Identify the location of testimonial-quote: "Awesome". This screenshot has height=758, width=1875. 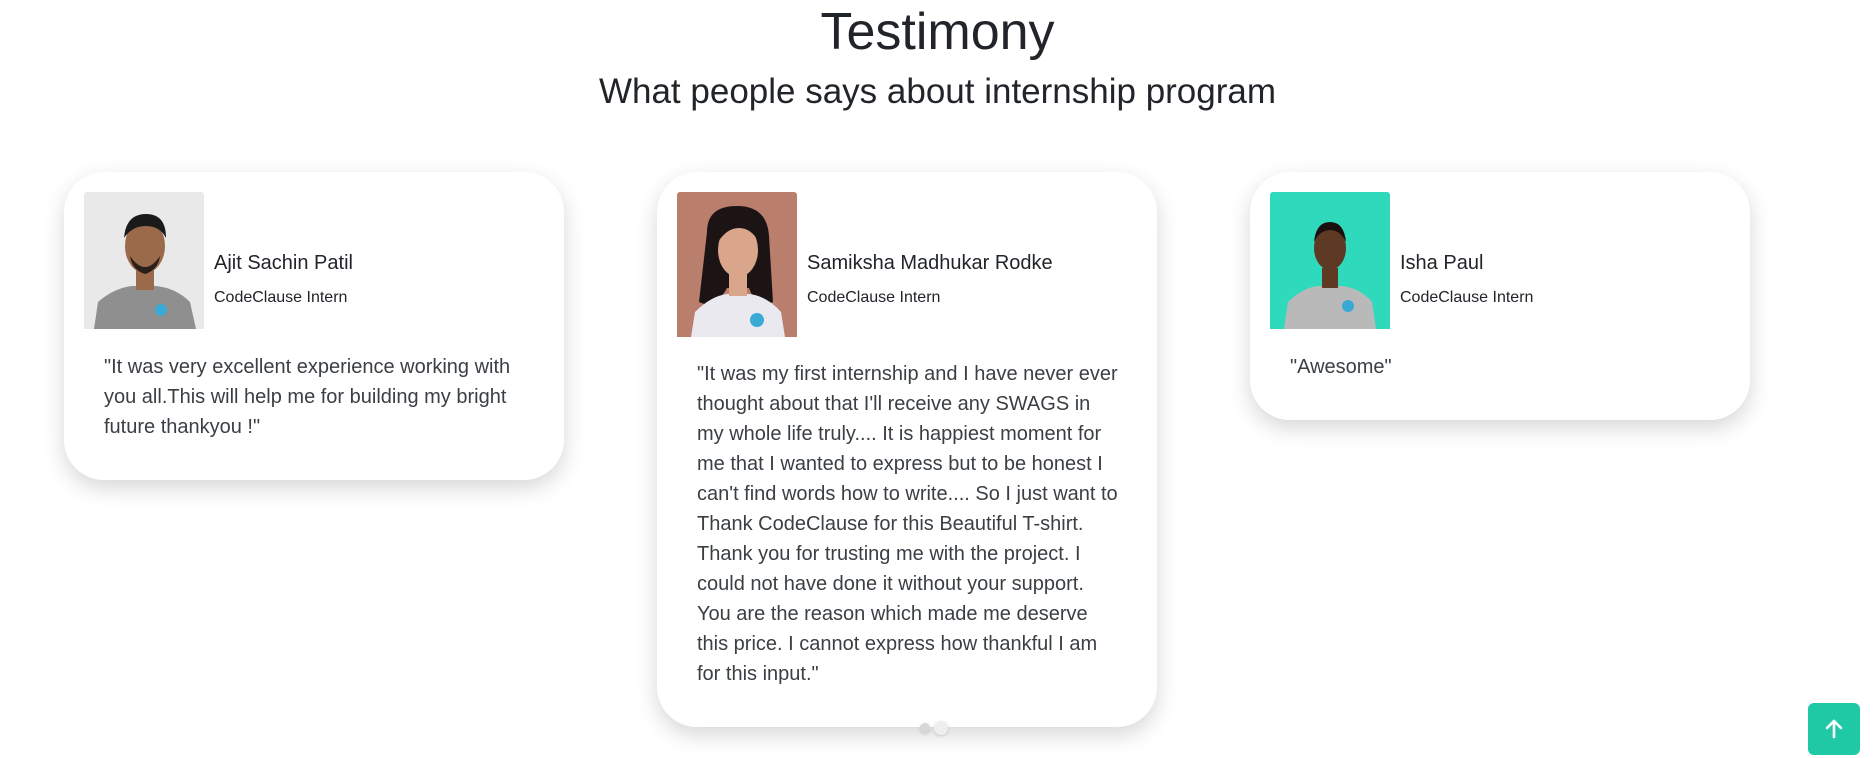
(1341, 367).